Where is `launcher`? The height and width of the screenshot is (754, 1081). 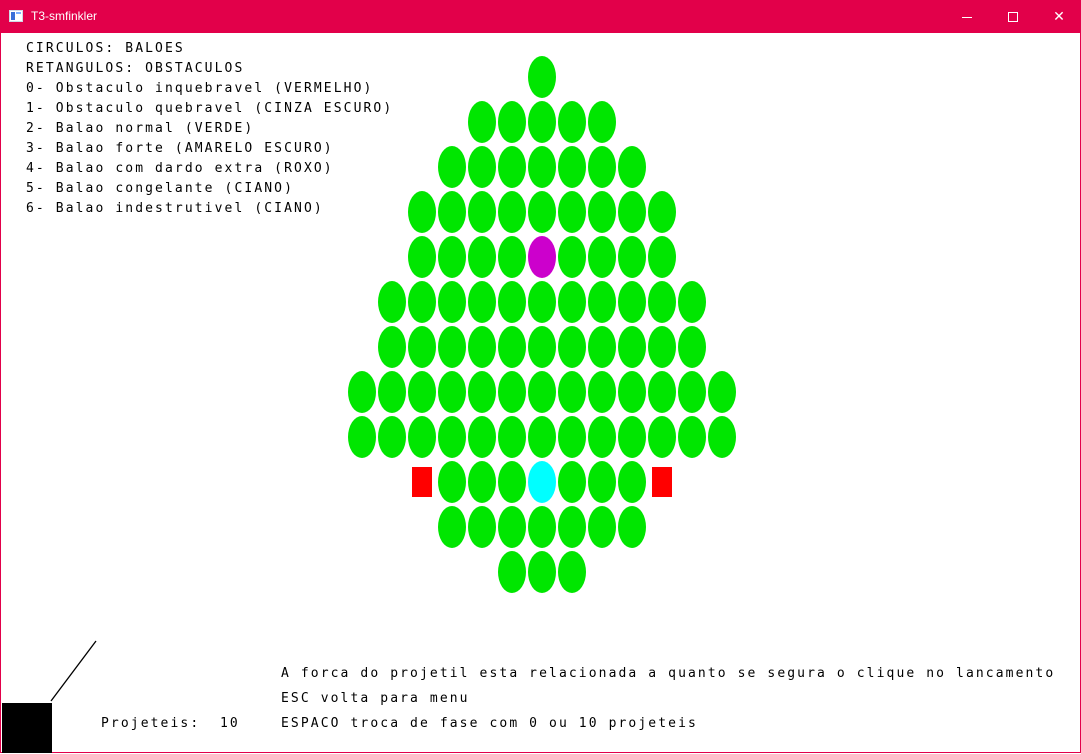 launcher is located at coordinates (27, 728).